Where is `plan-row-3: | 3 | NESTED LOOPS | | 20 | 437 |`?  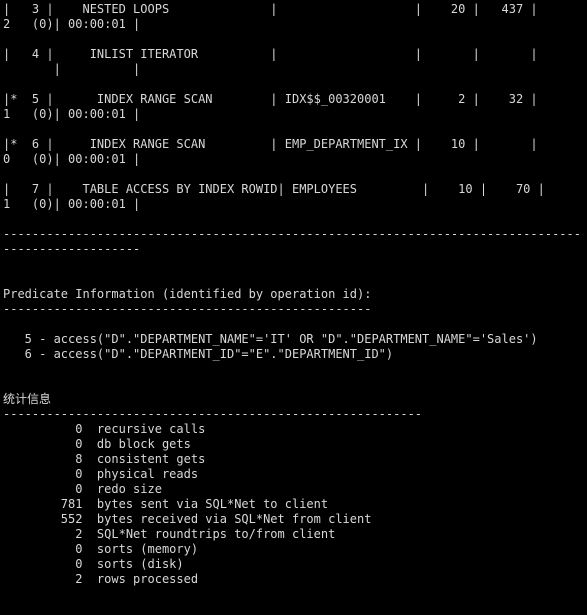 plan-row-3: | 3 | NESTED LOOPS | | 20 | 437 | is located at coordinates (270, 9).